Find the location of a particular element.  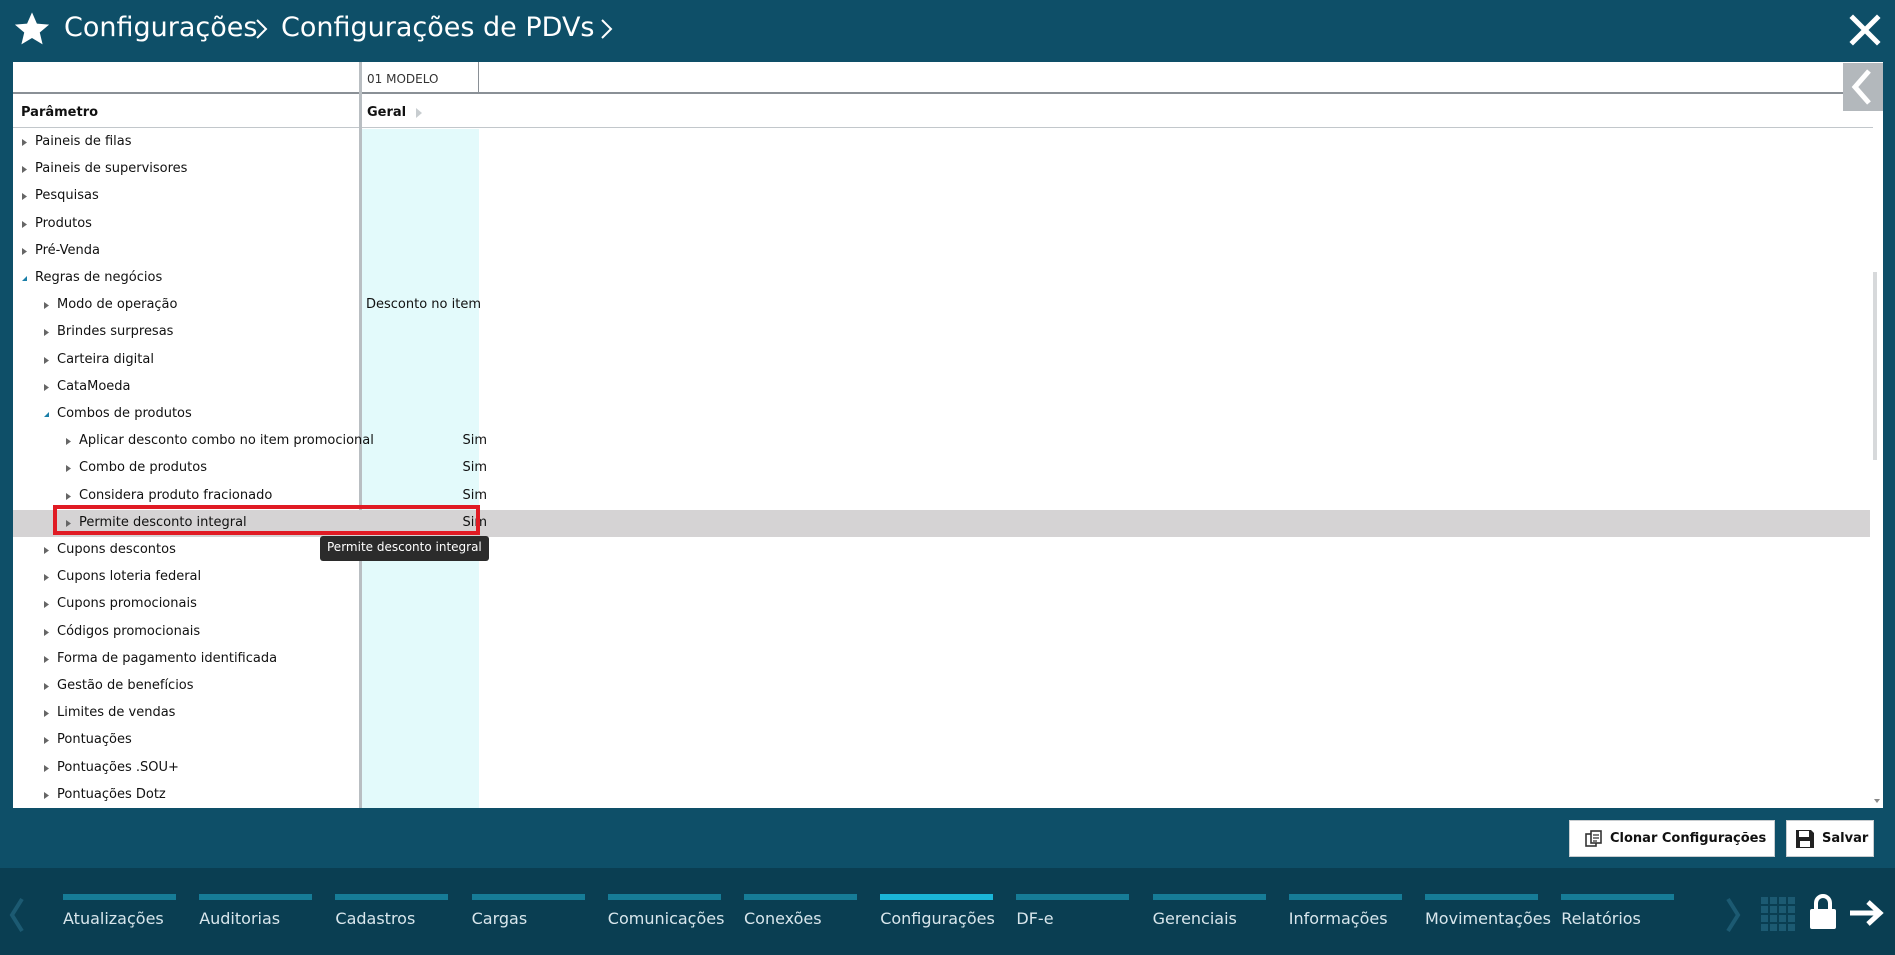

tree-row-label: Cupons promocionais is located at coordinates (127, 604).